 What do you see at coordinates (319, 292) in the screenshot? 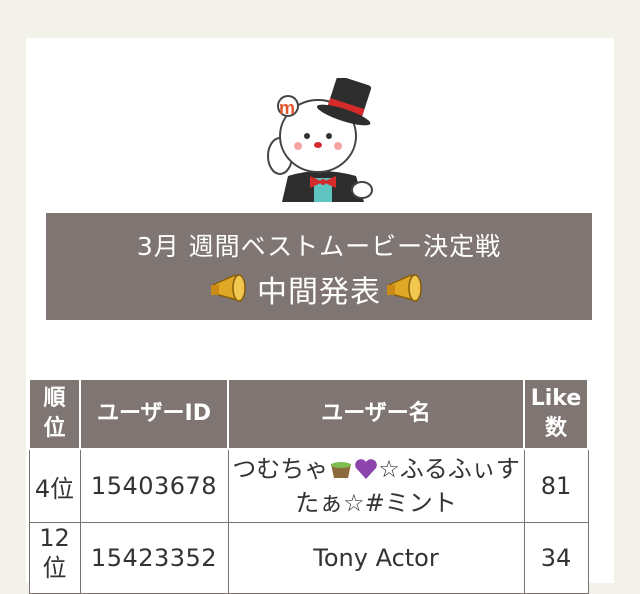
I see `banner-subtitle: 中間発表` at bounding box center [319, 292].